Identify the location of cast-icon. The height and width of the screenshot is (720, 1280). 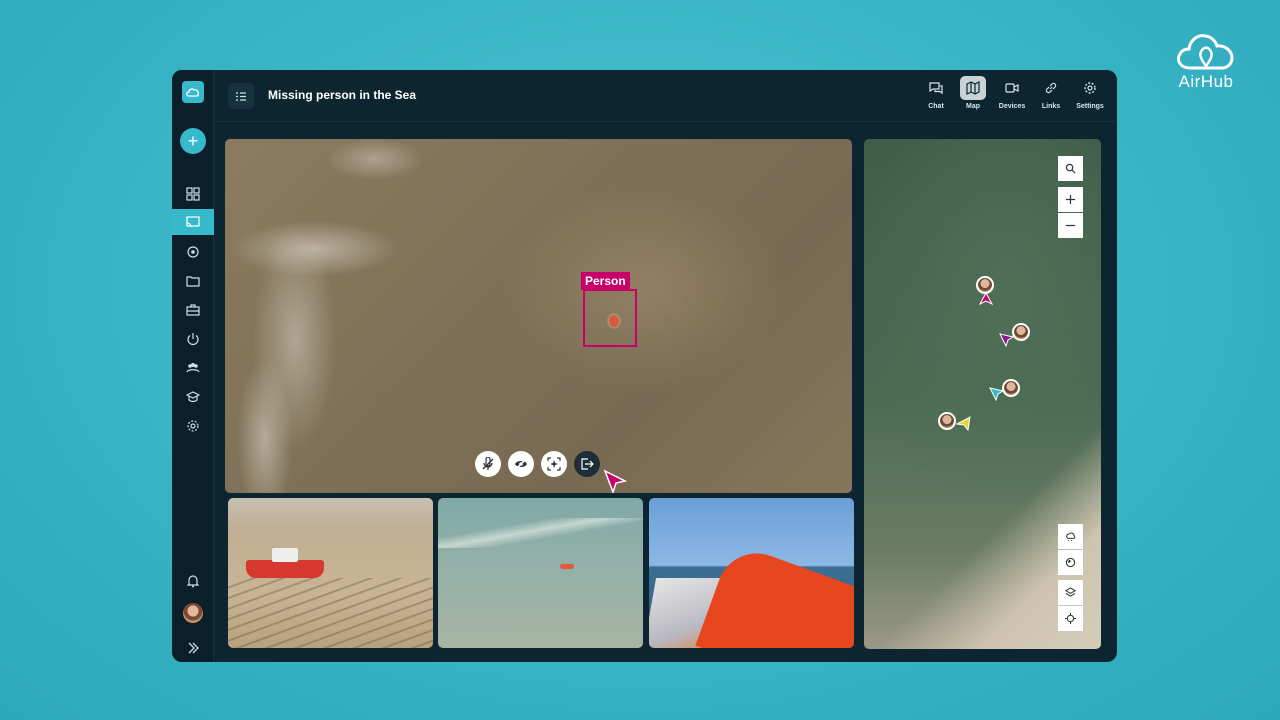
(193, 222).